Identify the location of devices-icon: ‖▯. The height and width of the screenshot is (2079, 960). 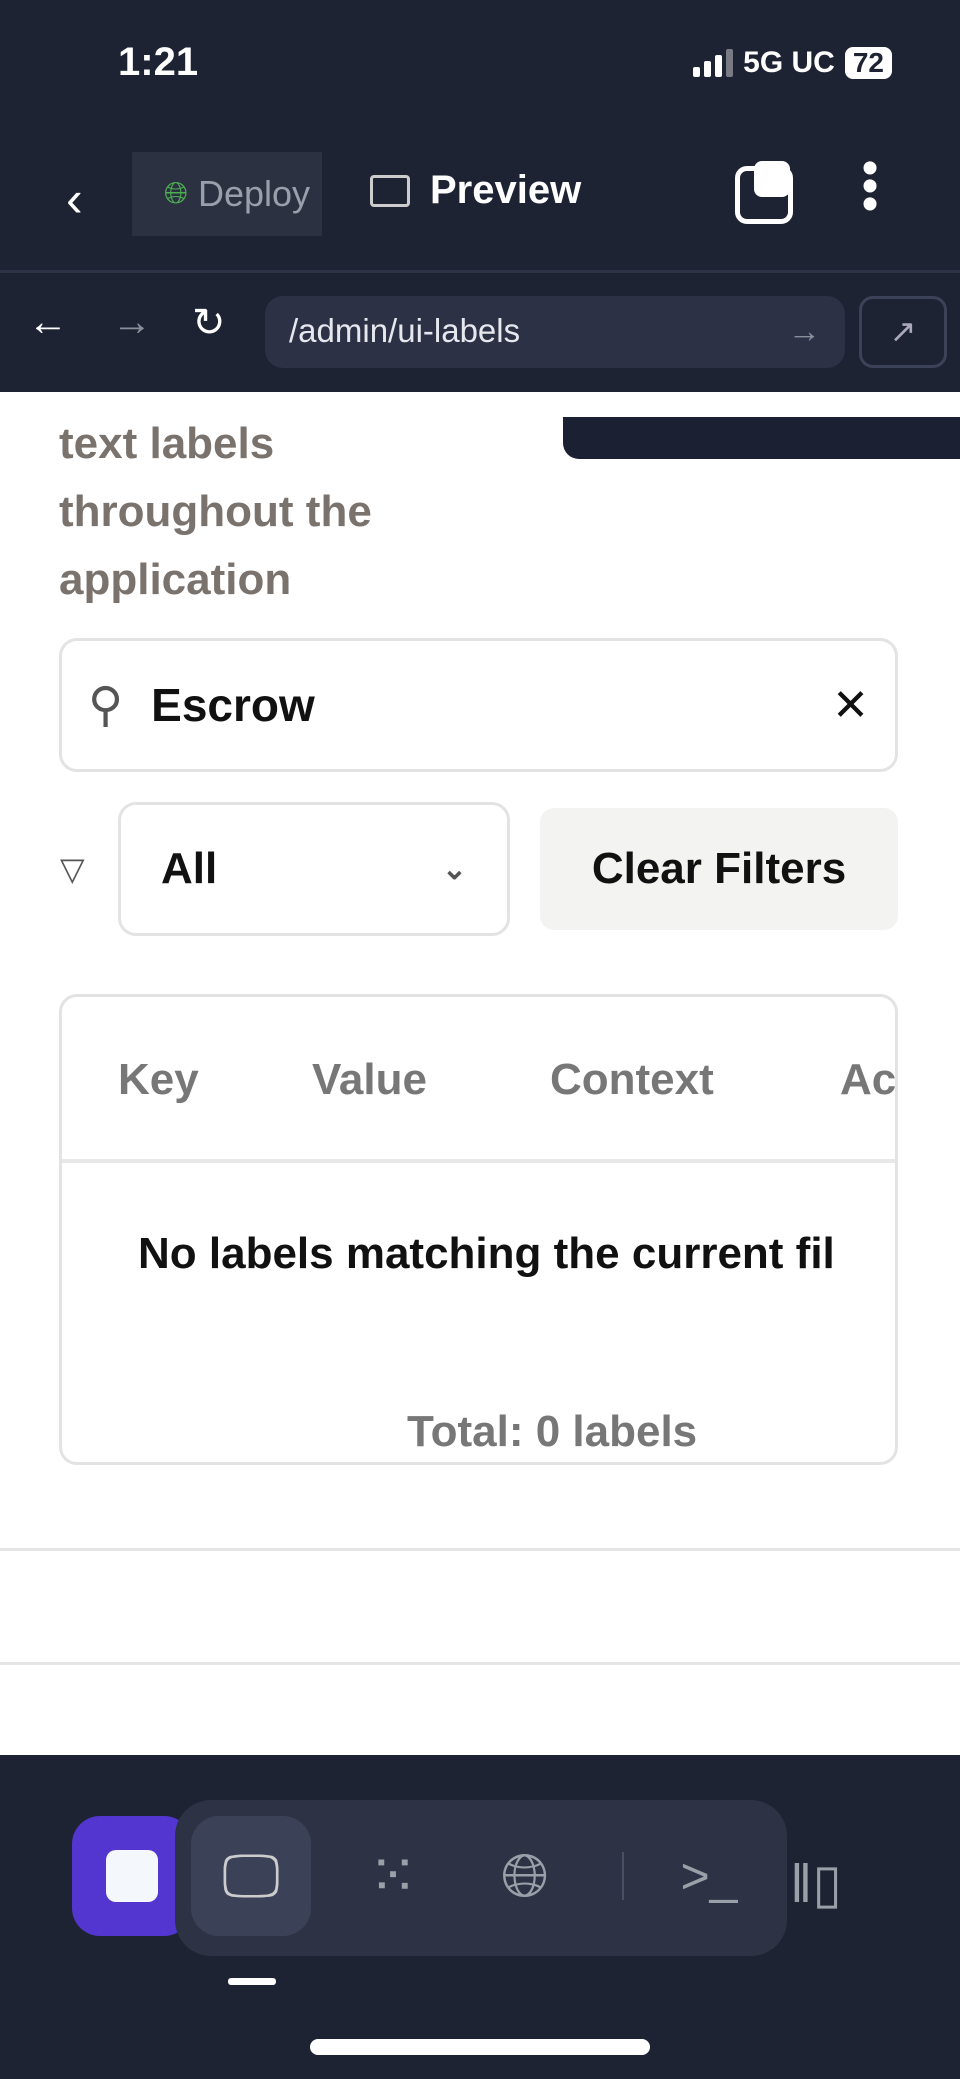
(816, 1883).